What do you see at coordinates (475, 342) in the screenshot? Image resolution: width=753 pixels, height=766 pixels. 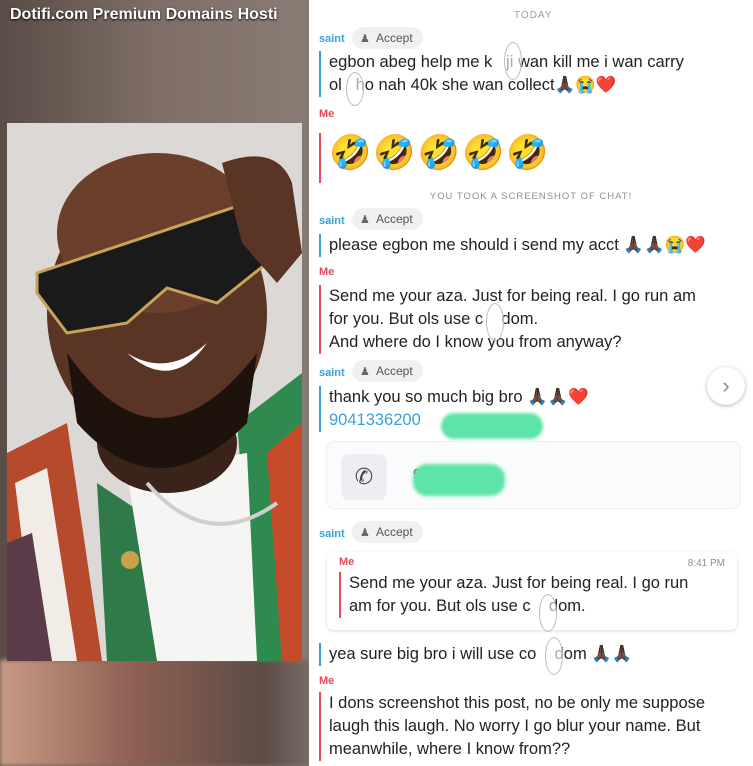 I see `message-line: And where do I know you from anyway?` at bounding box center [475, 342].